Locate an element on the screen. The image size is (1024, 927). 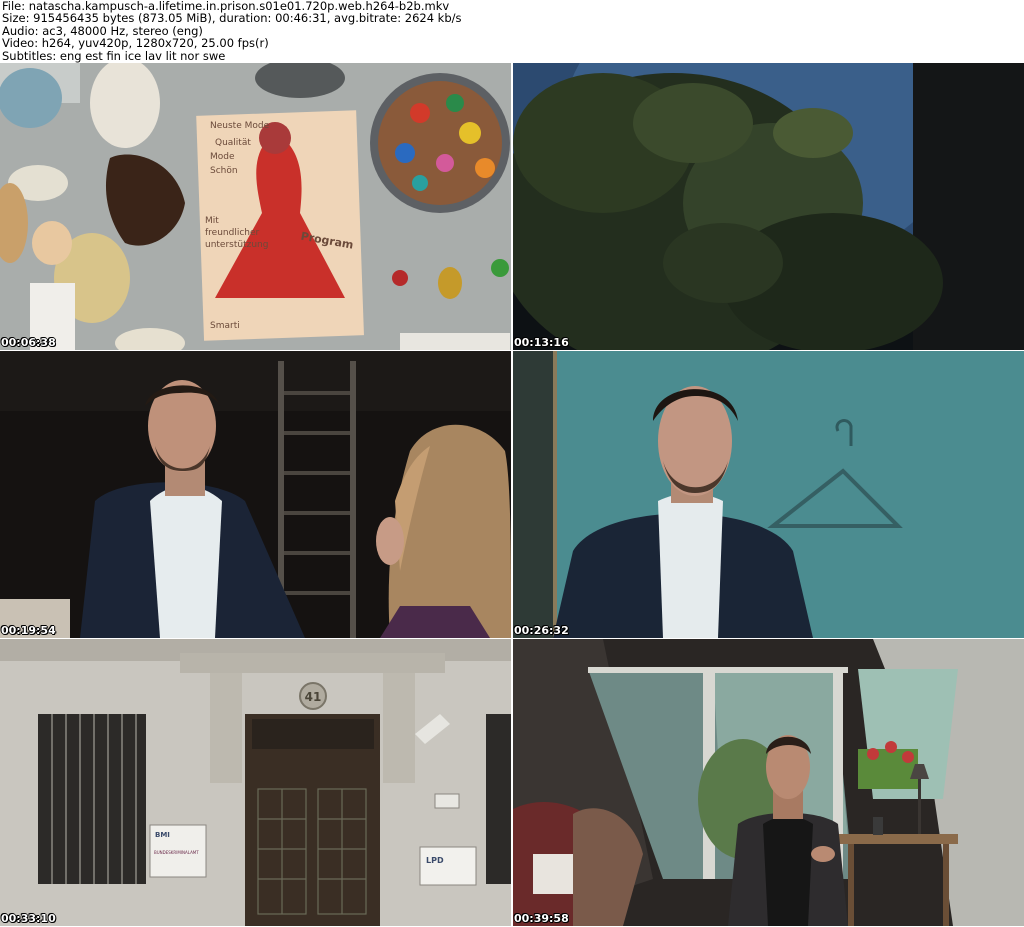
timestamp-label: 00:13:16 is located at coordinates (541, 342).